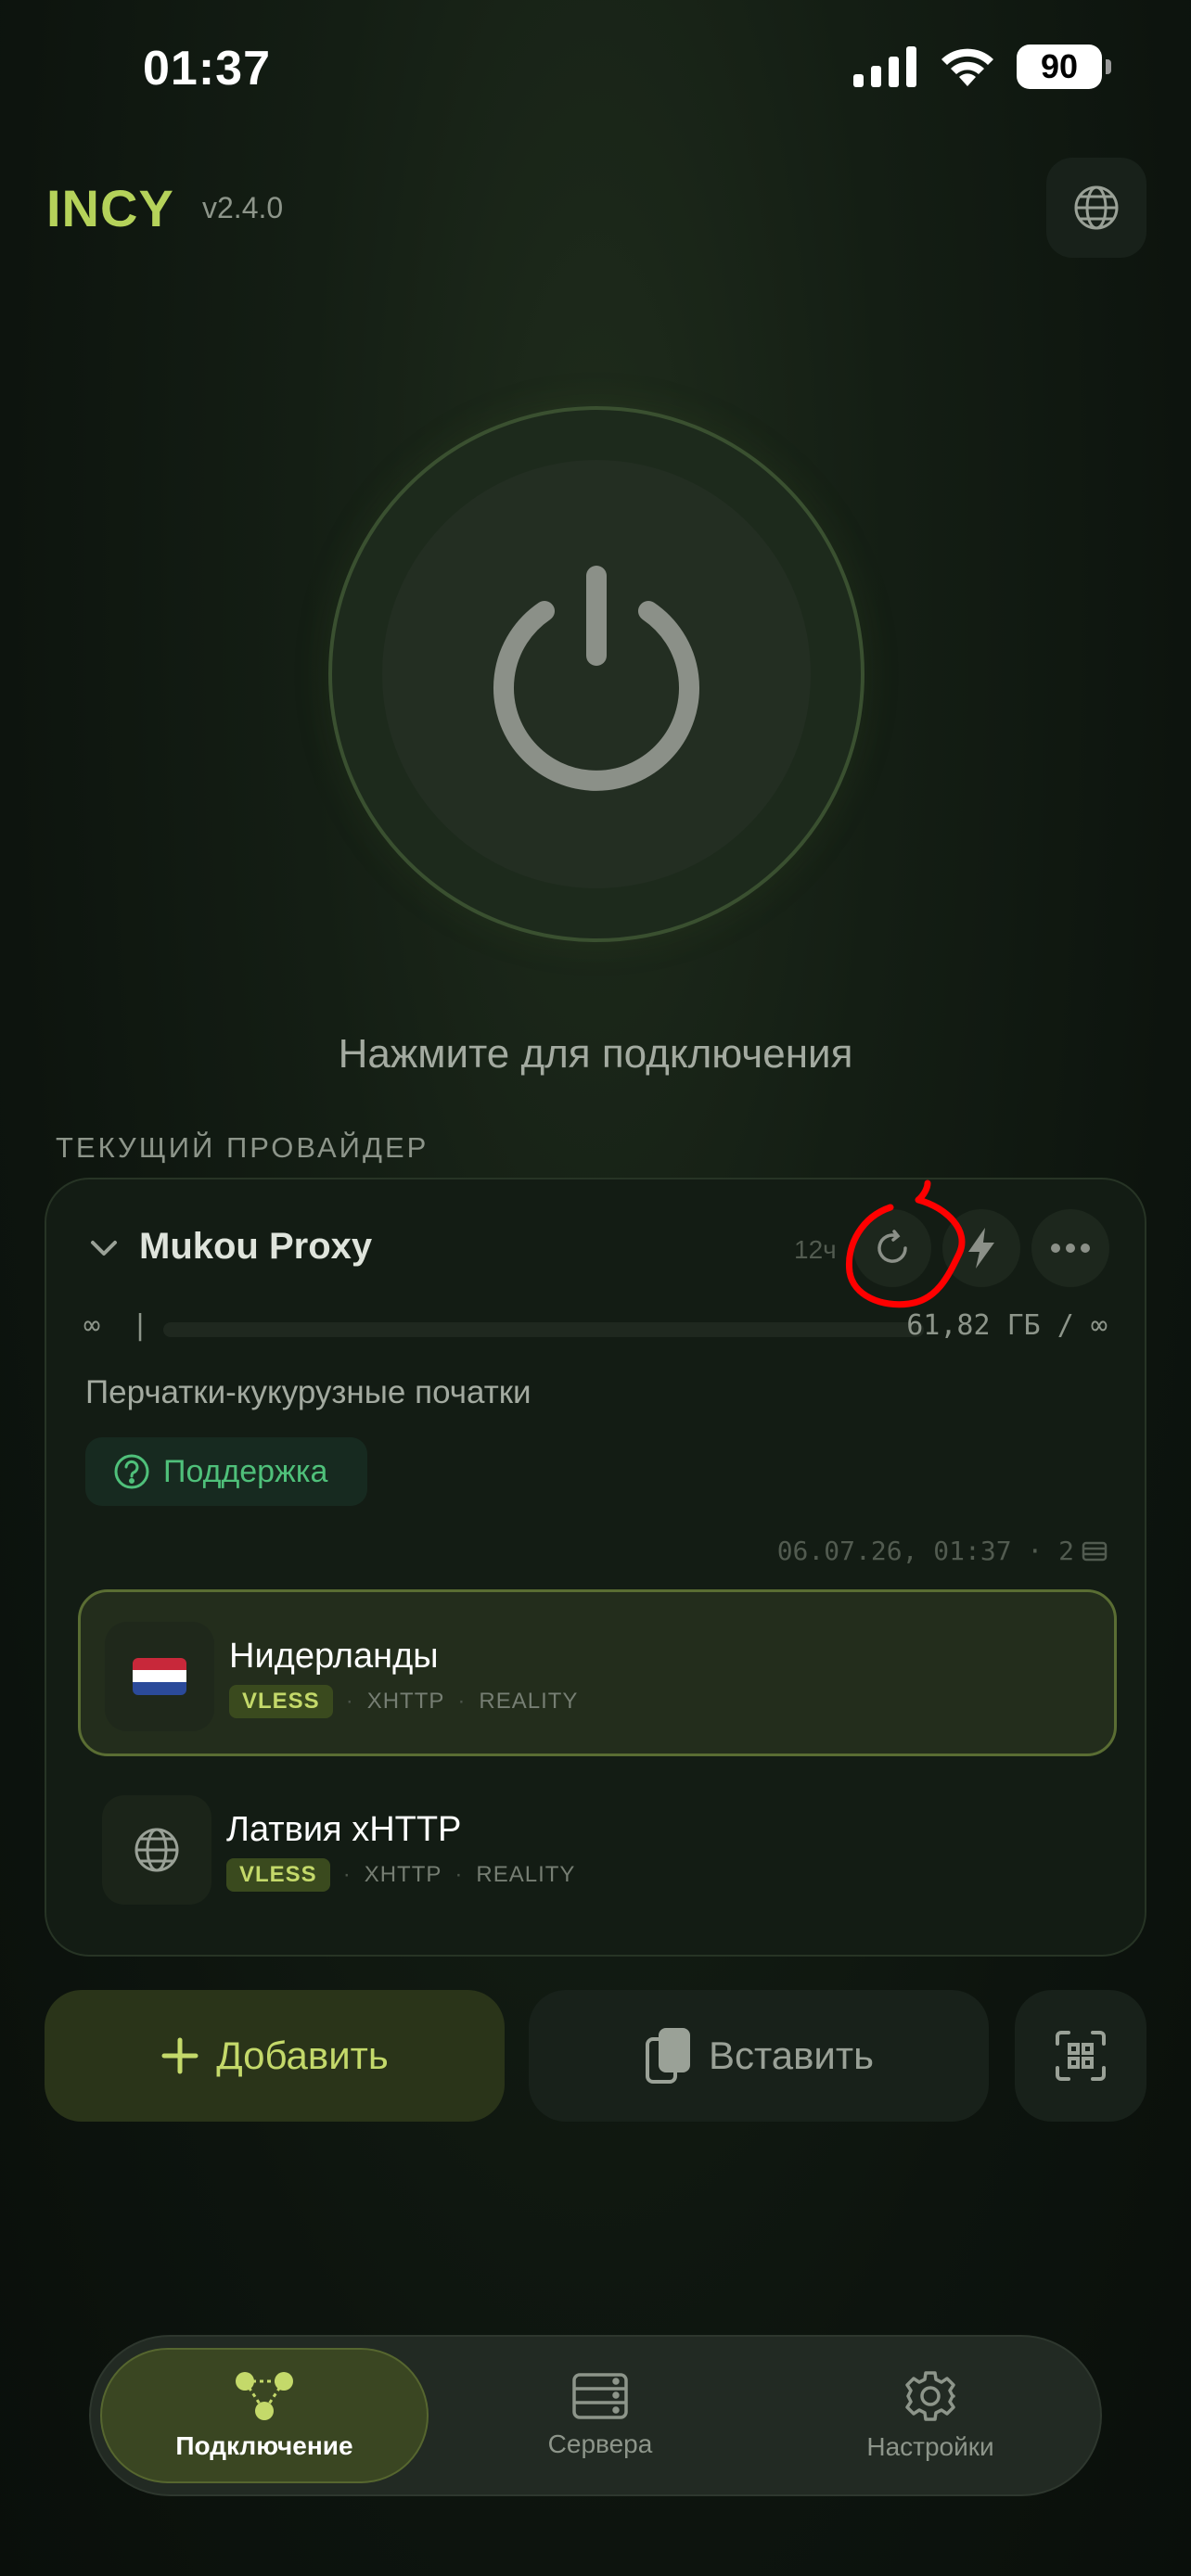 The height and width of the screenshot is (2576, 1191). I want to click on language-button, so click(1096, 208).